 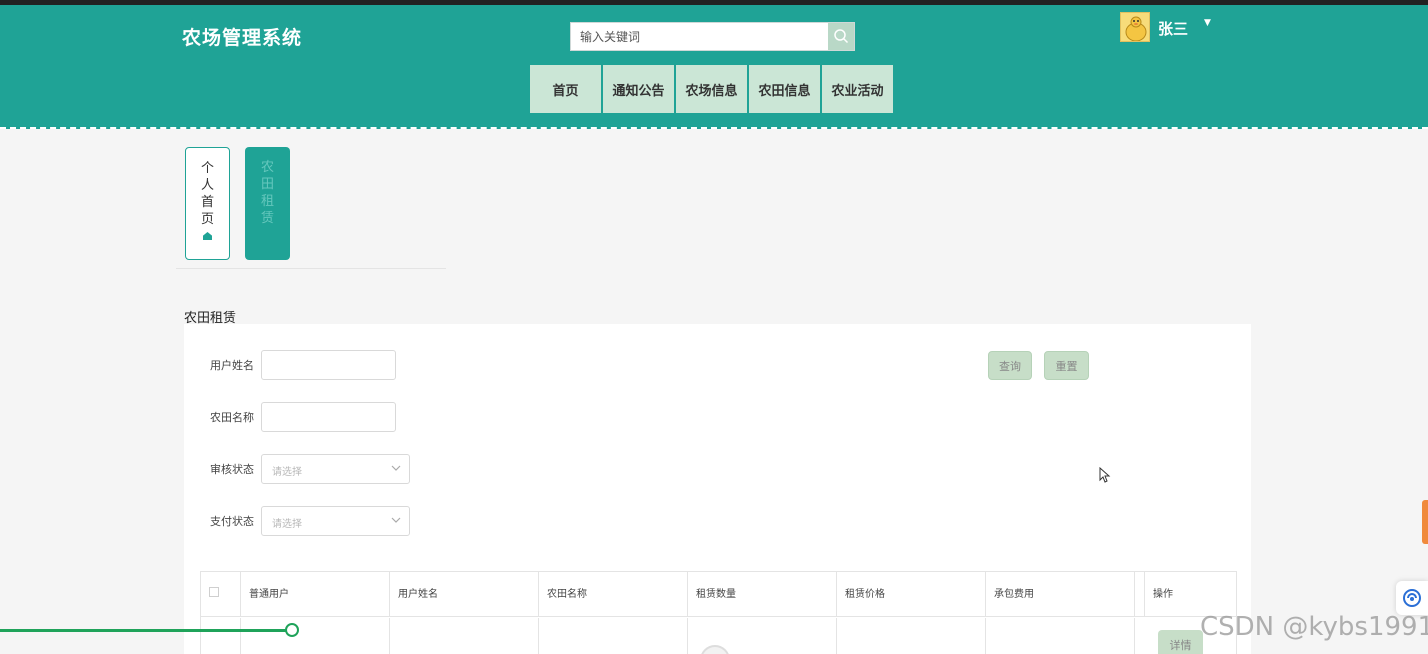 I want to click on search-button, so click(x=841, y=36).